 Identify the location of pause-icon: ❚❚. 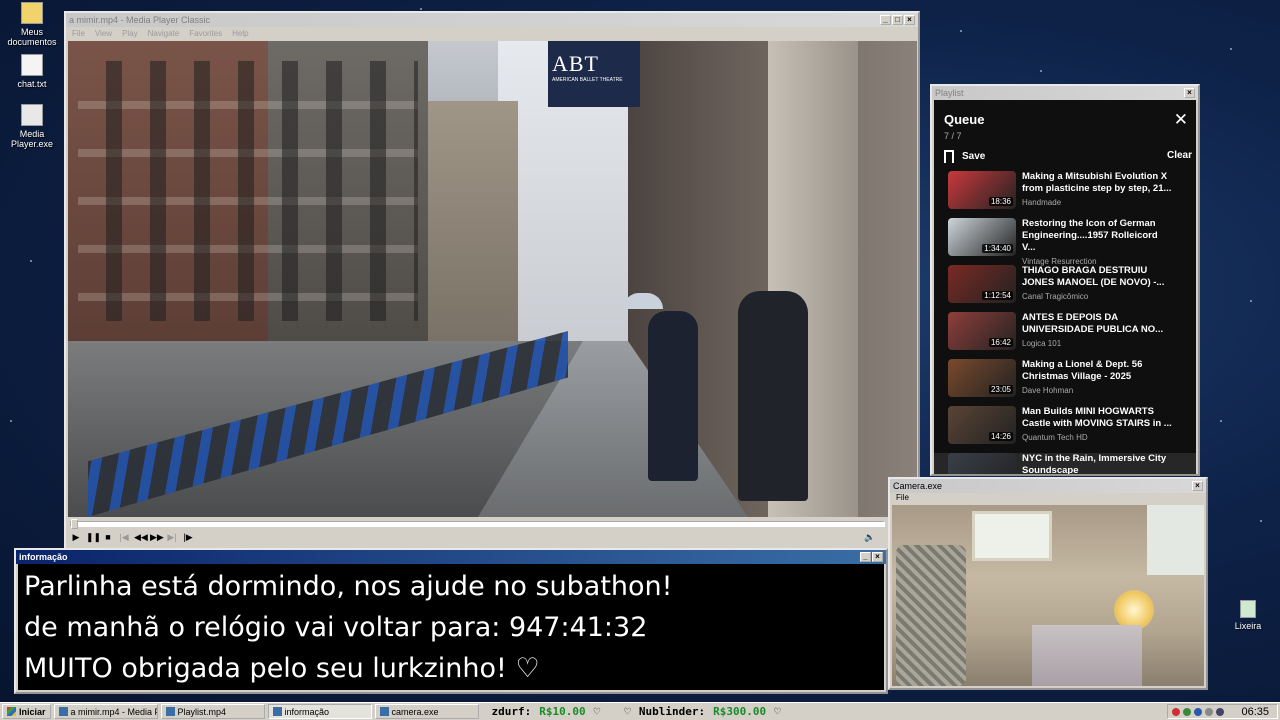
(93, 537).